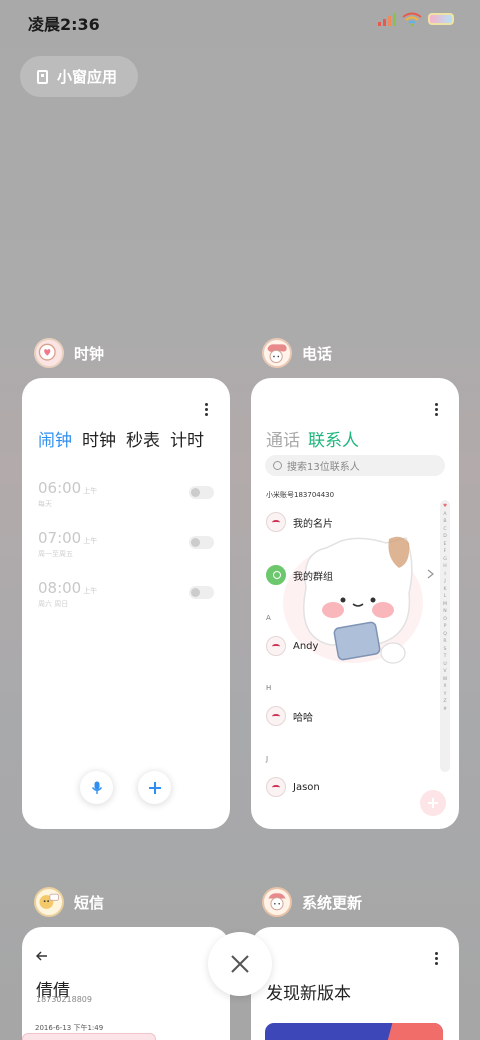  Describe the element at coordinates (444, 612) in the screenshot. I see `index-letter: N` at that location.